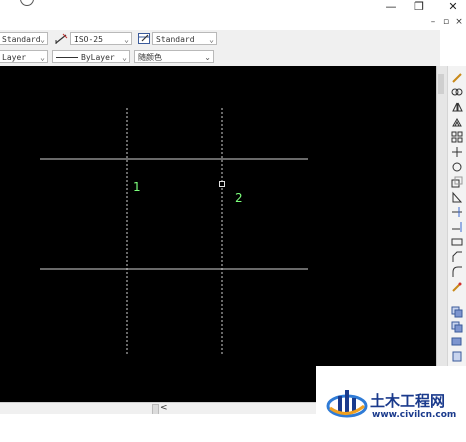  I want to click on mirror-icon, so click(457, 107).